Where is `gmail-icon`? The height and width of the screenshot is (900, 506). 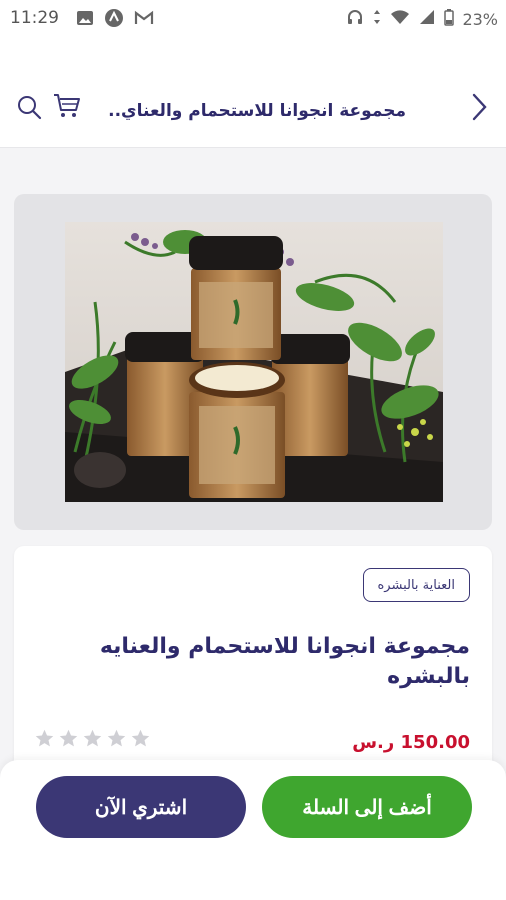
gmail-icon is located at coordinates (144, 20).